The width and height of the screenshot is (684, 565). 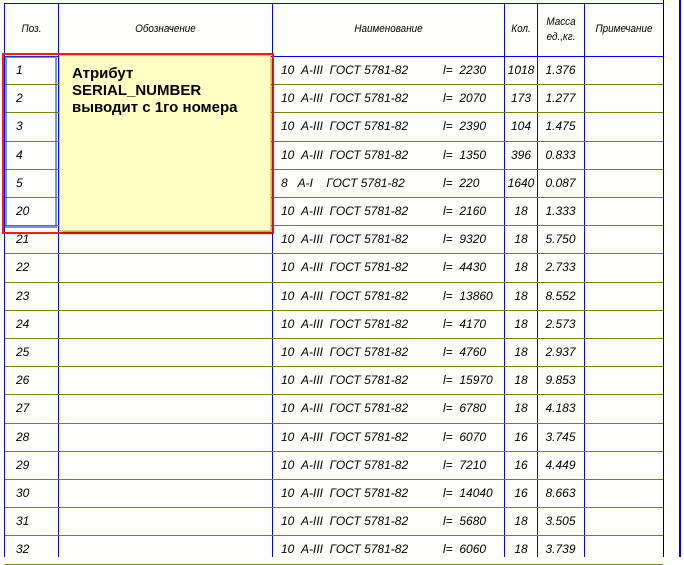 I want to click on length-cell: l= 13860, so click(x=468, y=295).